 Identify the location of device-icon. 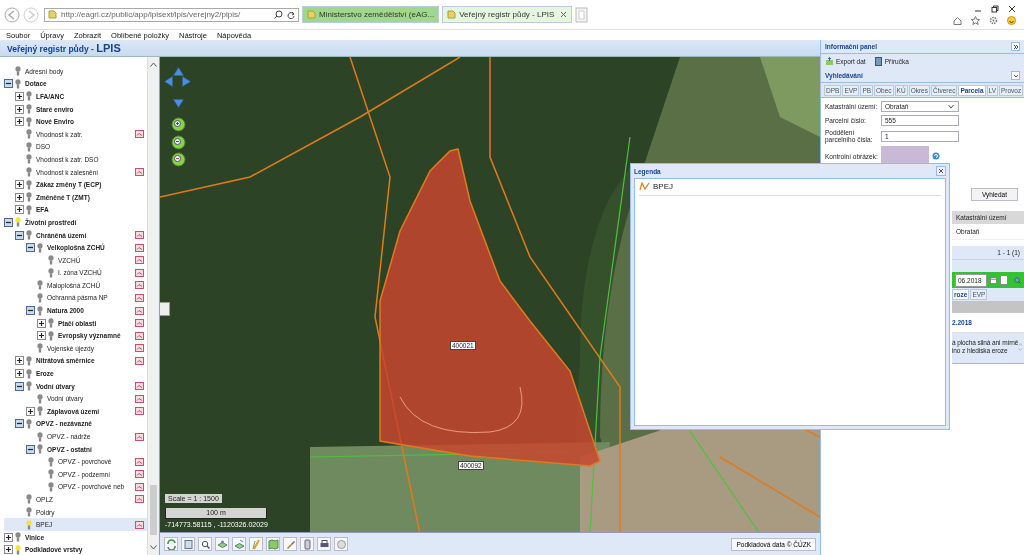
(307, 544).